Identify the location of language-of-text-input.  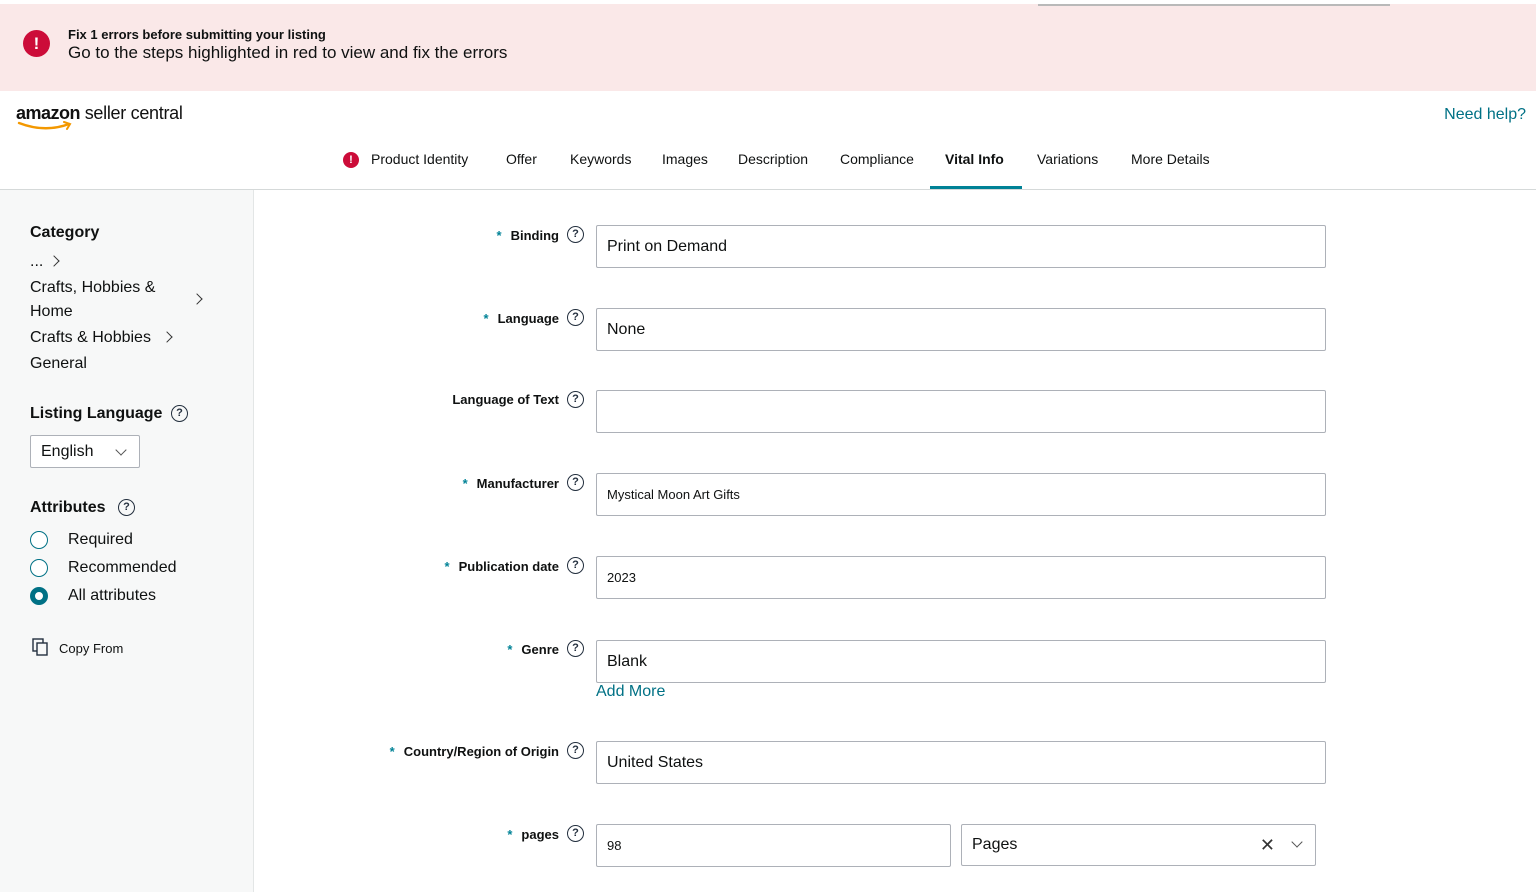
(961, 411).